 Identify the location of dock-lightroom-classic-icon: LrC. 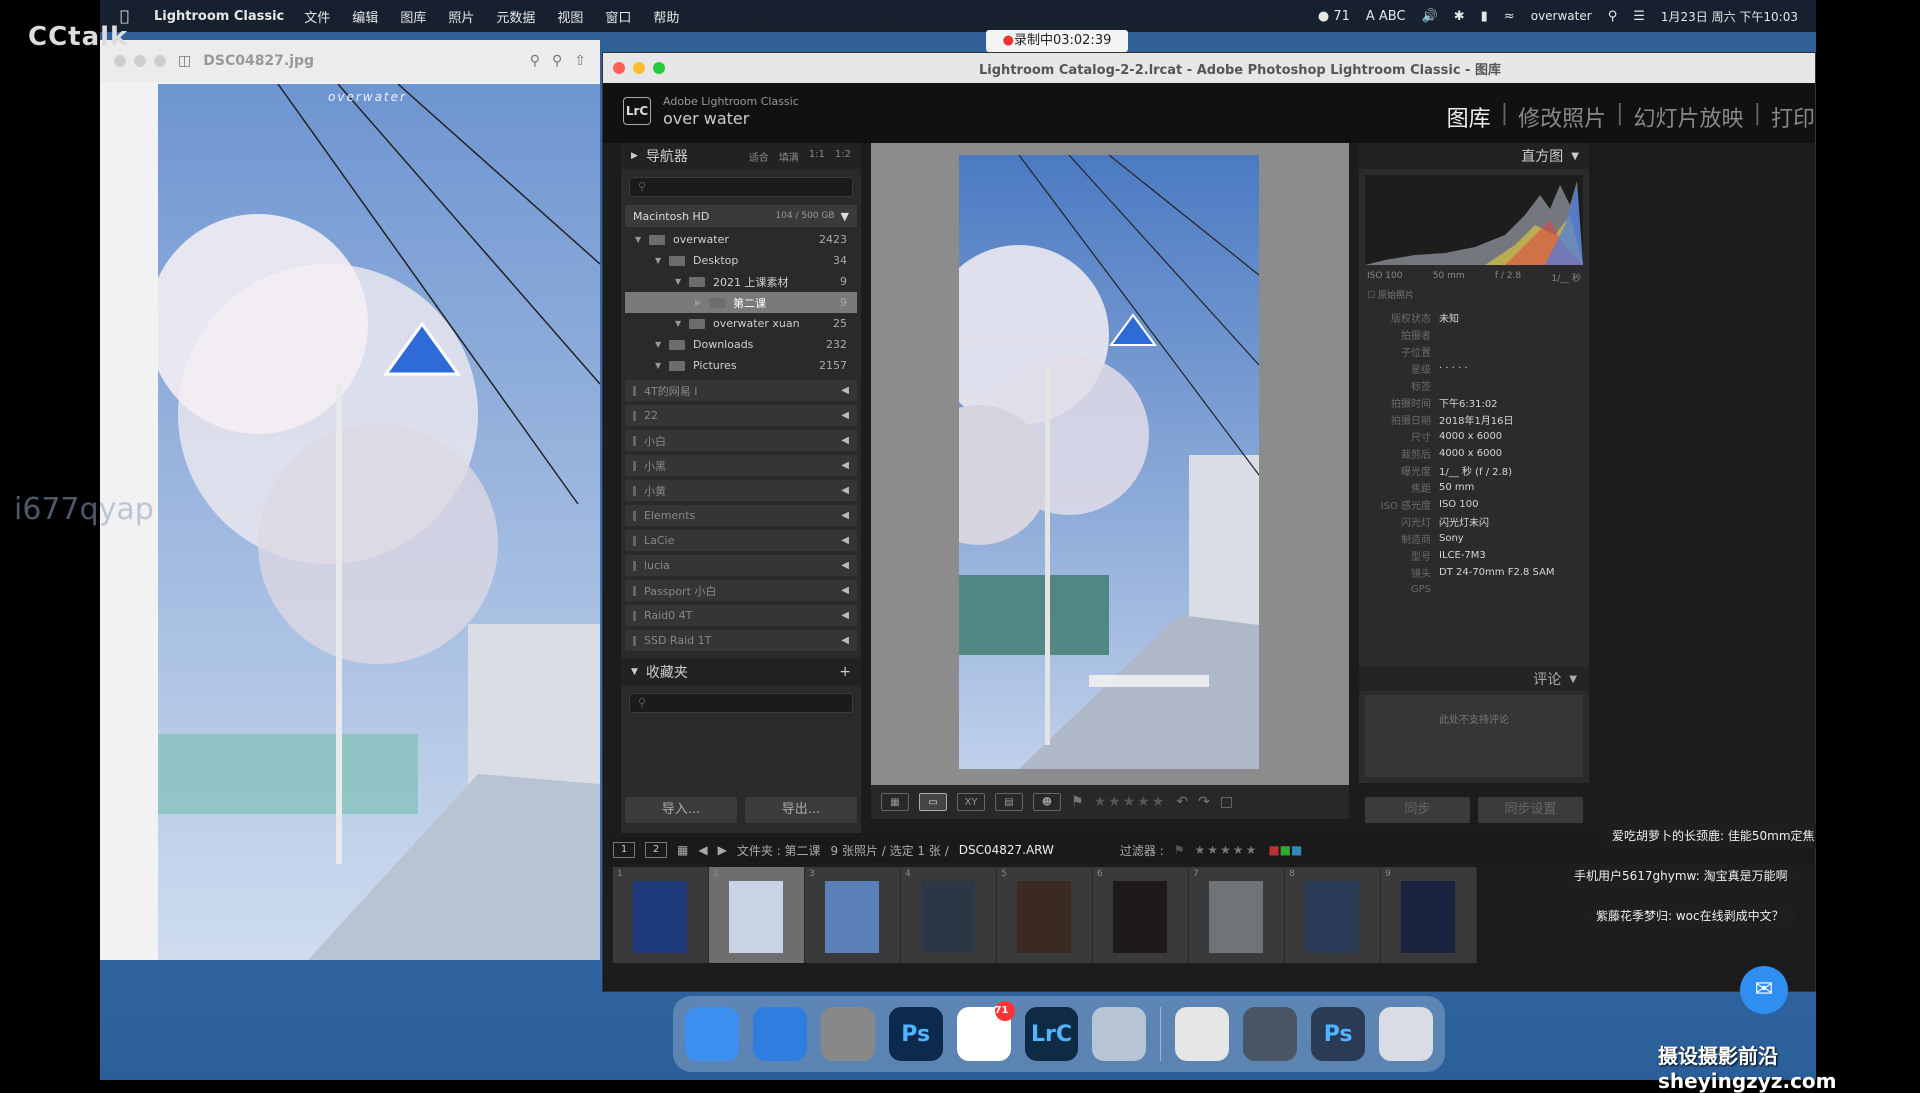
(1051, 1034).